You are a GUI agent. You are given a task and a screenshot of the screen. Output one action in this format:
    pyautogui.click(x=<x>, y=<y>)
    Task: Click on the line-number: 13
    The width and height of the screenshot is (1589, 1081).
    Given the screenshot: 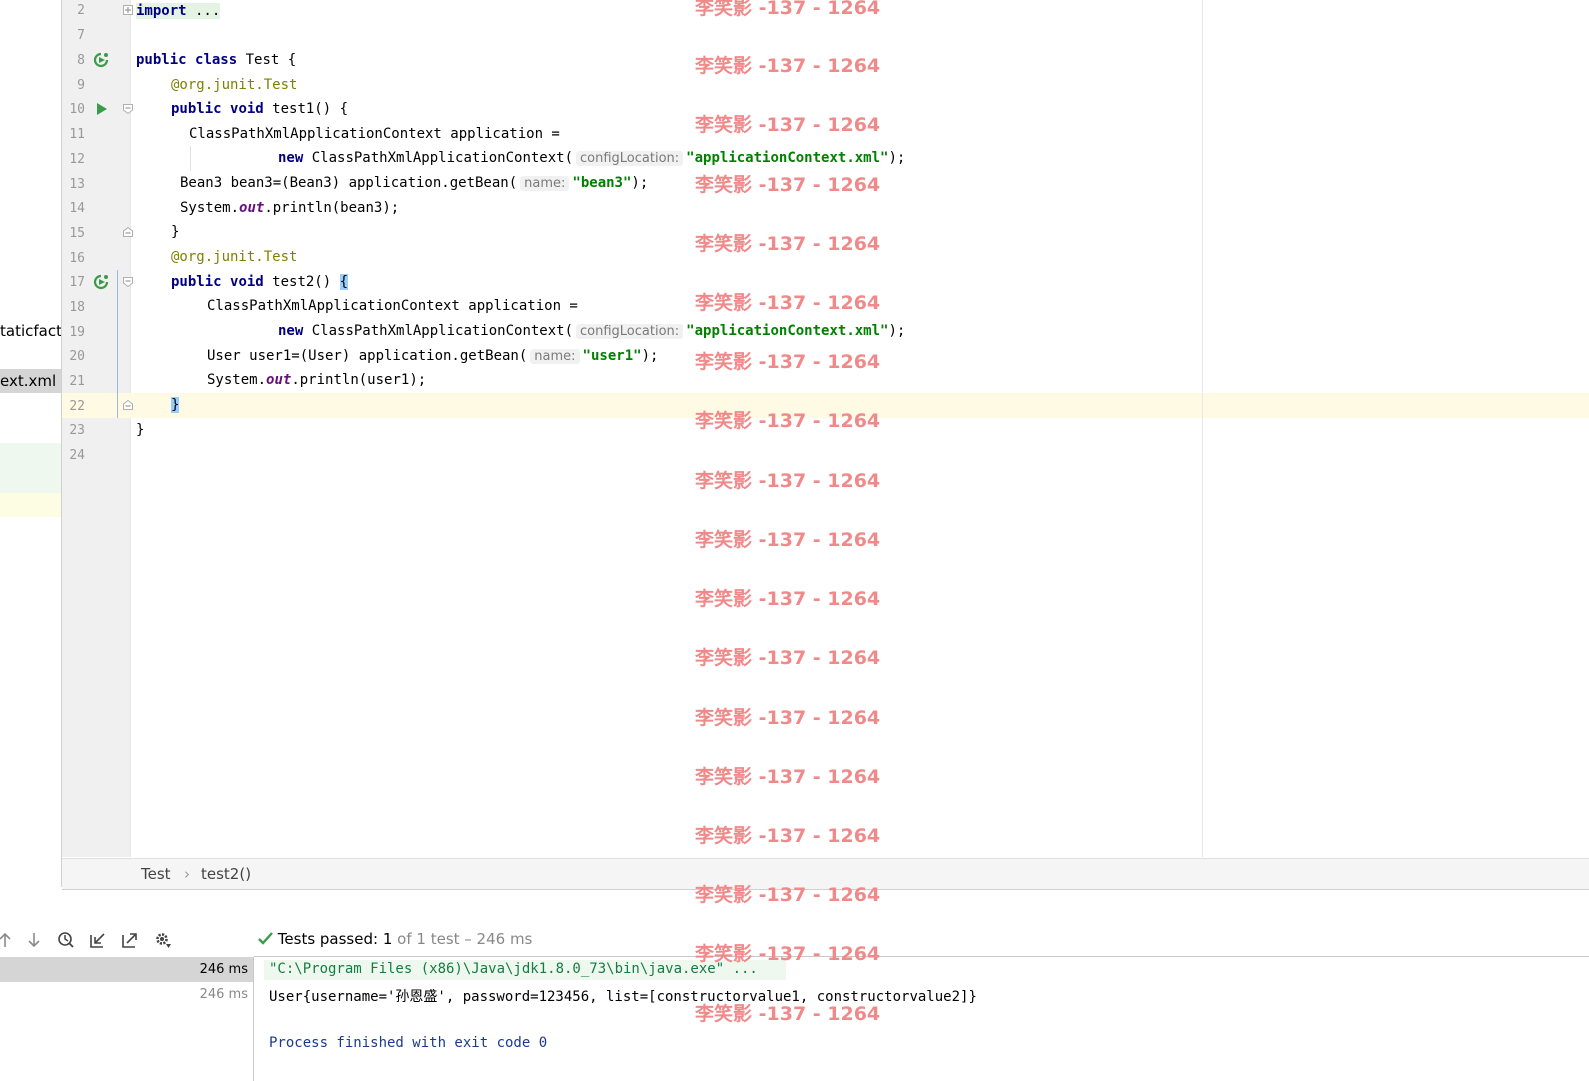 What is the action you would take?
    pyautogui.click(x=77, y=184)
    